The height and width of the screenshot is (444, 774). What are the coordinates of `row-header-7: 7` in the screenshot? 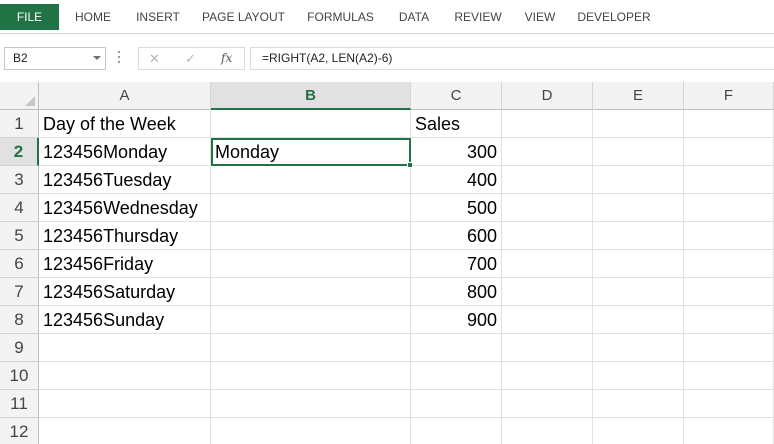 It's located at (19, 292).